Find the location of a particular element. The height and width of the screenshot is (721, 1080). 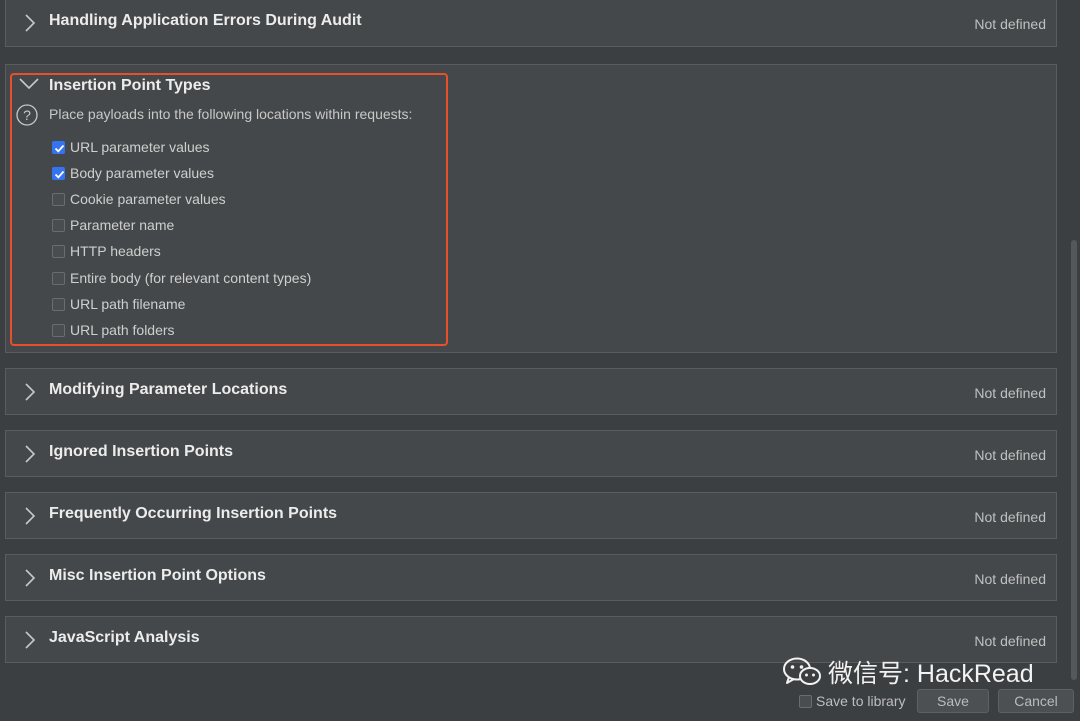

insertion-option-label: Entire body (for relevant content types) is located at coordinates (191, 278).